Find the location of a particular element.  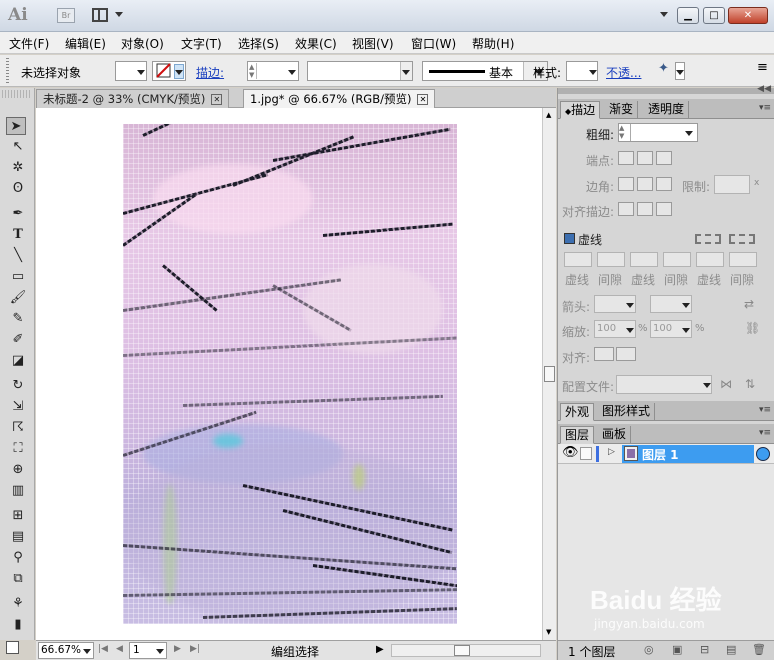

blend-tool-icon: ⧉ is located at coordinates (18, 579).